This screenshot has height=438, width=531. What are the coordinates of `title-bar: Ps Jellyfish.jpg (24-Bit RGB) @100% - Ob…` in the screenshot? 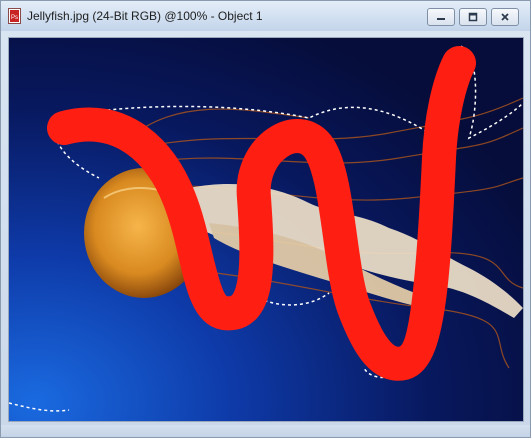 It's located at (265, 16).